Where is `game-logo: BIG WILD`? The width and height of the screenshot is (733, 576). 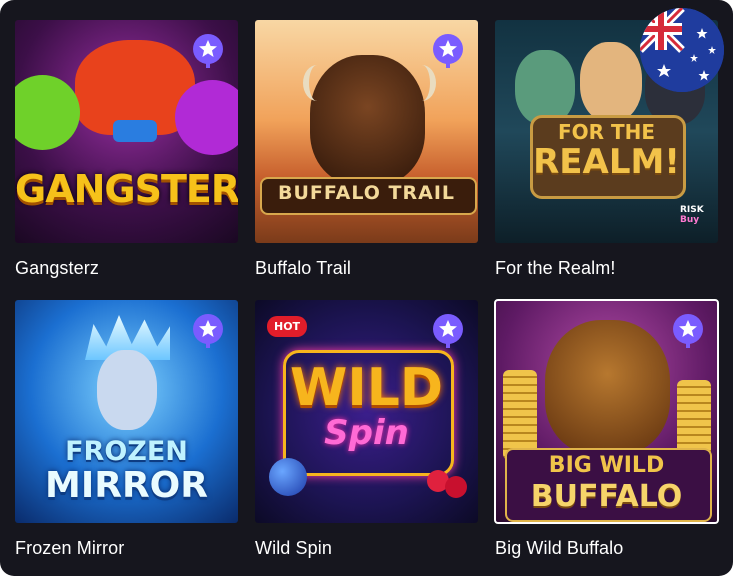
game-logo: BIG WILD is located at coordinates (606, 465).